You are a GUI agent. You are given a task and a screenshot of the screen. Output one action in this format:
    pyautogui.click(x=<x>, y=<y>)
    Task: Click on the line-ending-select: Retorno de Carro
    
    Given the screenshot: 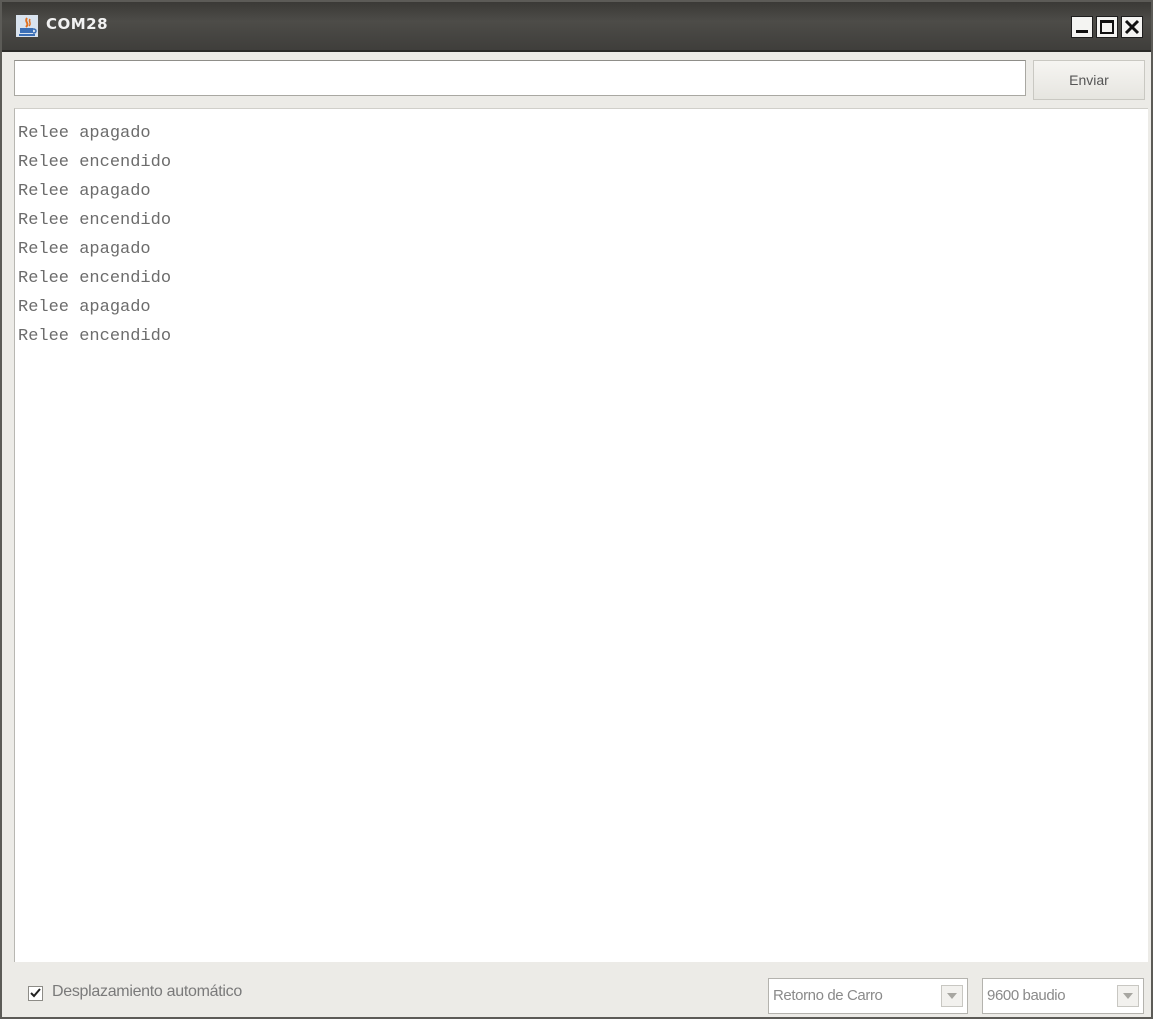 What is the action you would take?
    pyautogui.click(x=868, y=996)
    